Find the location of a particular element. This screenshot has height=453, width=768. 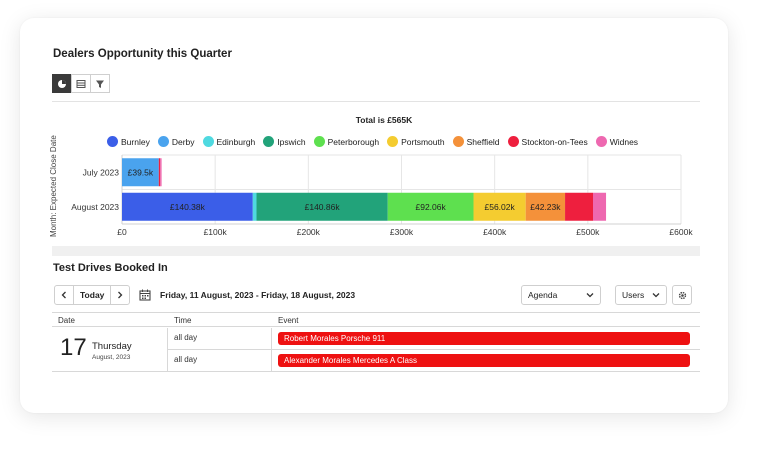

x-tick-label: £300k is located at coordinates (402, 232).